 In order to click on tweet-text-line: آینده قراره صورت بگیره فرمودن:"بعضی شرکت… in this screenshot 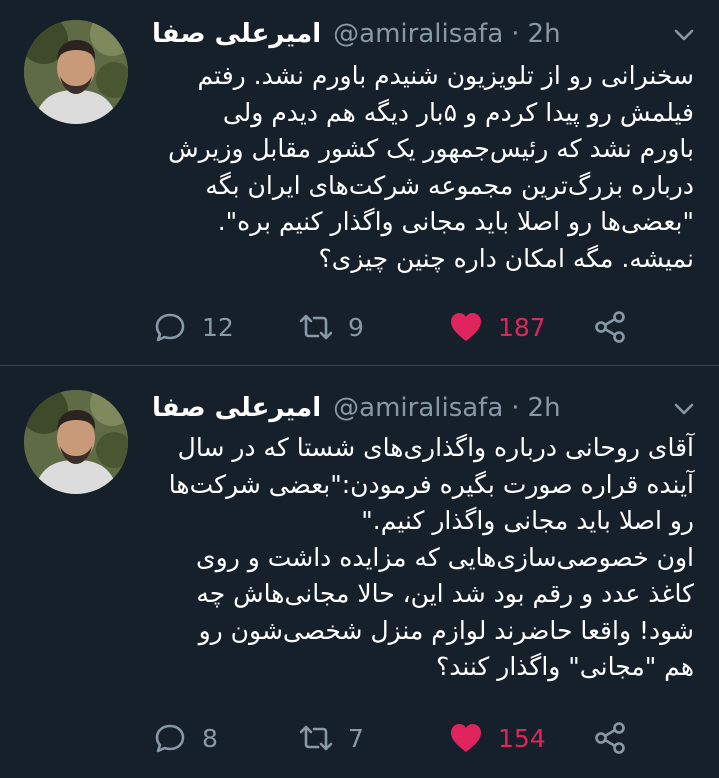, I will do `click(431, 484)`.